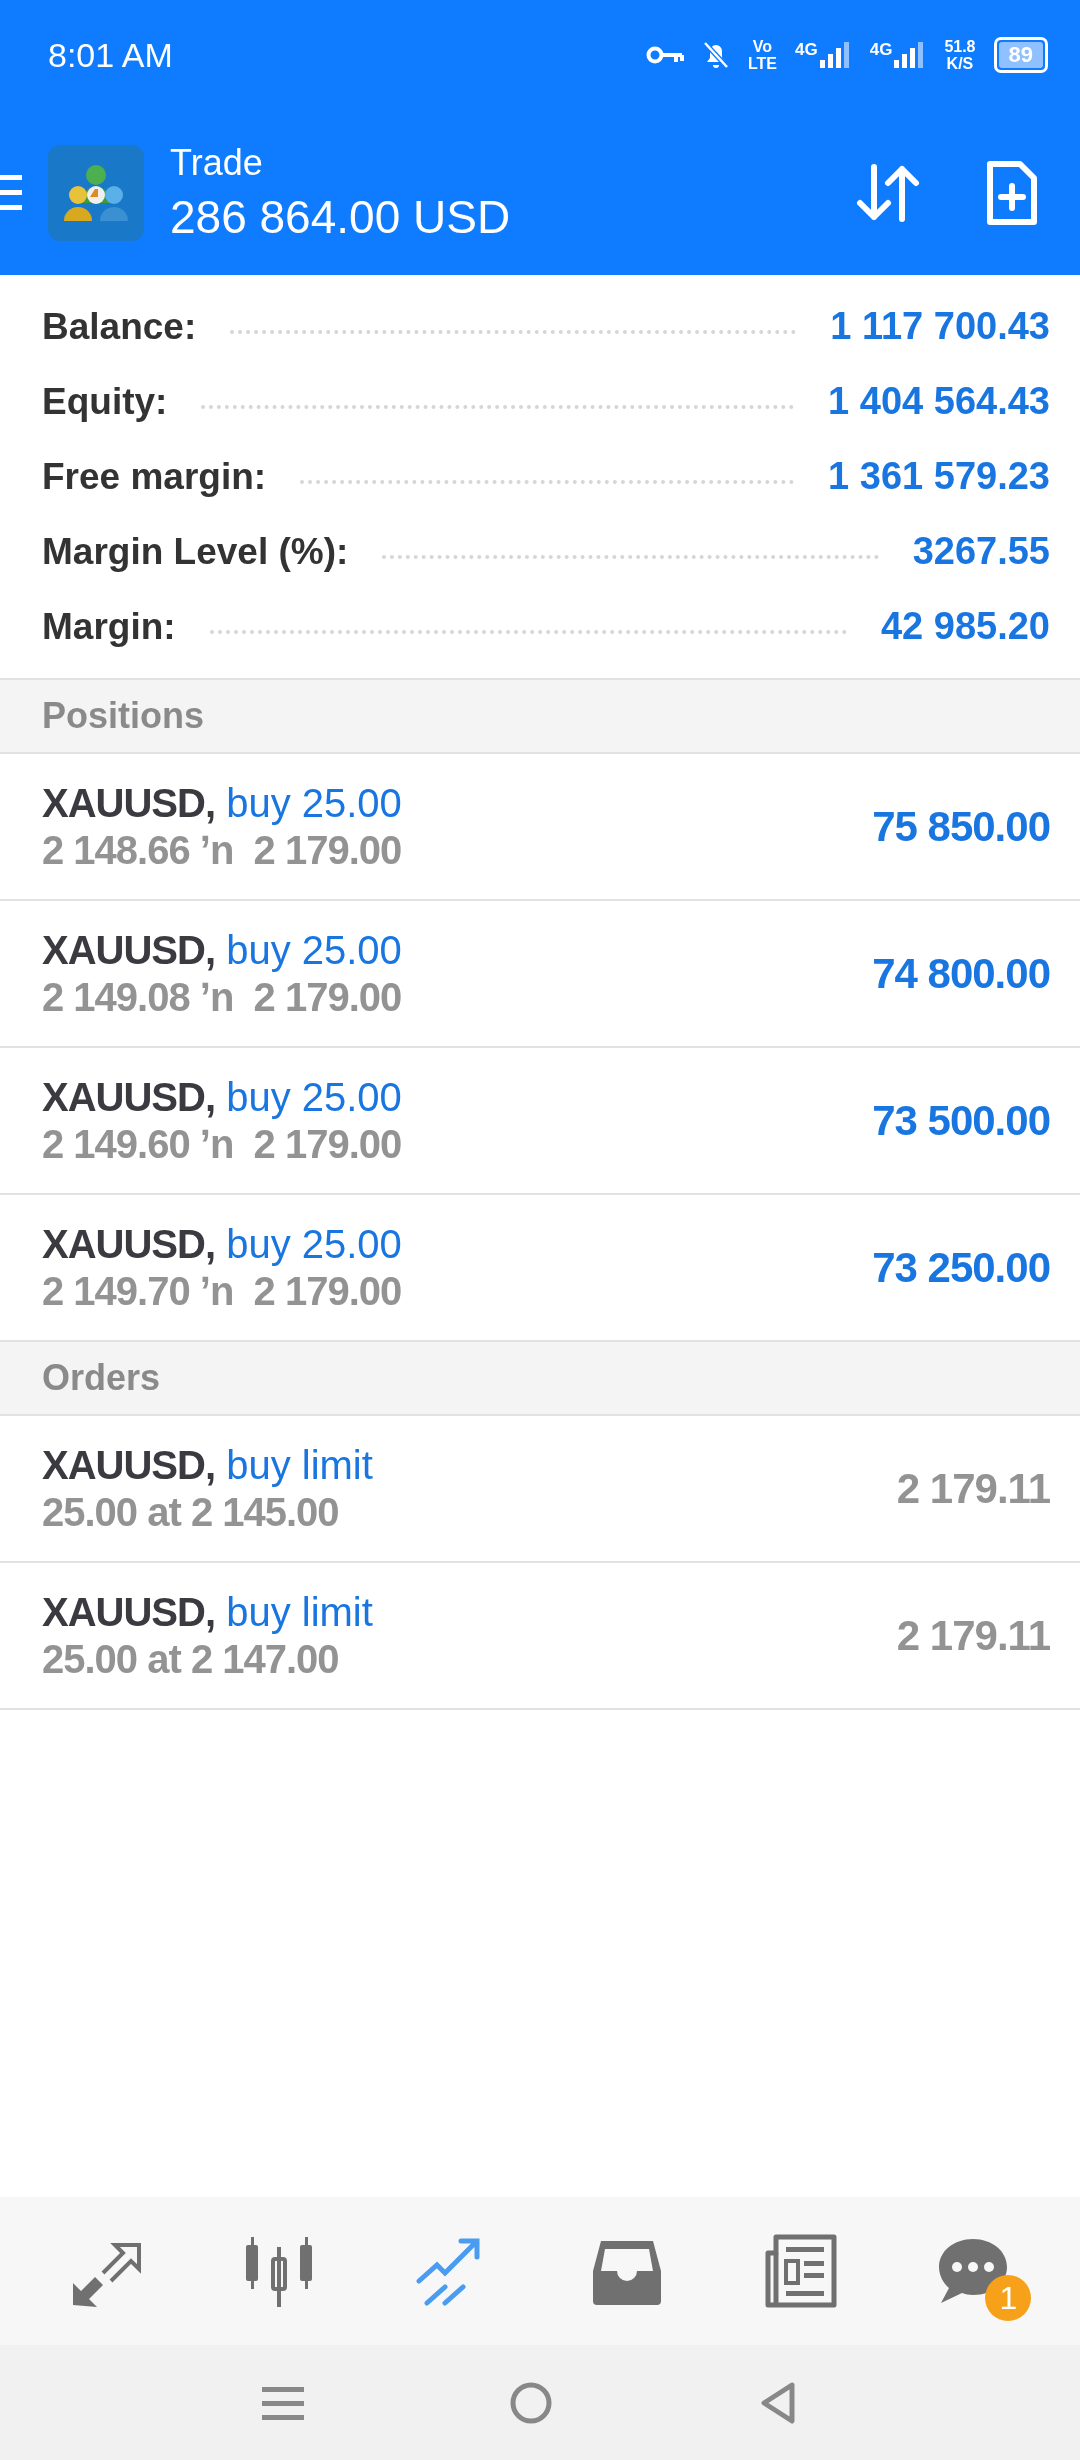  I want to click on trade-row: XAUUSD, buy 25.00 2 148.66 ʼn 2 179.00 75 850.00, so click(540, 827).